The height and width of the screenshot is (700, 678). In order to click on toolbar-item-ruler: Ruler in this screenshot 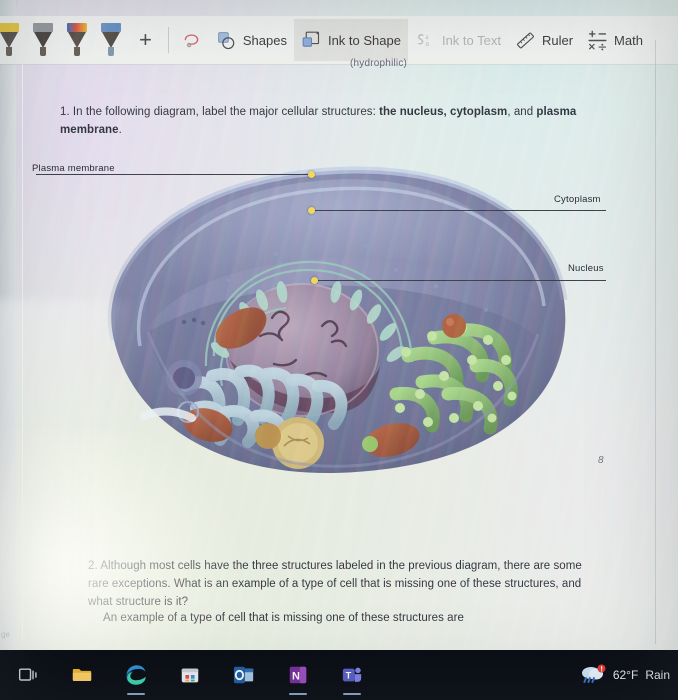, I will do `click(544, 40)`.